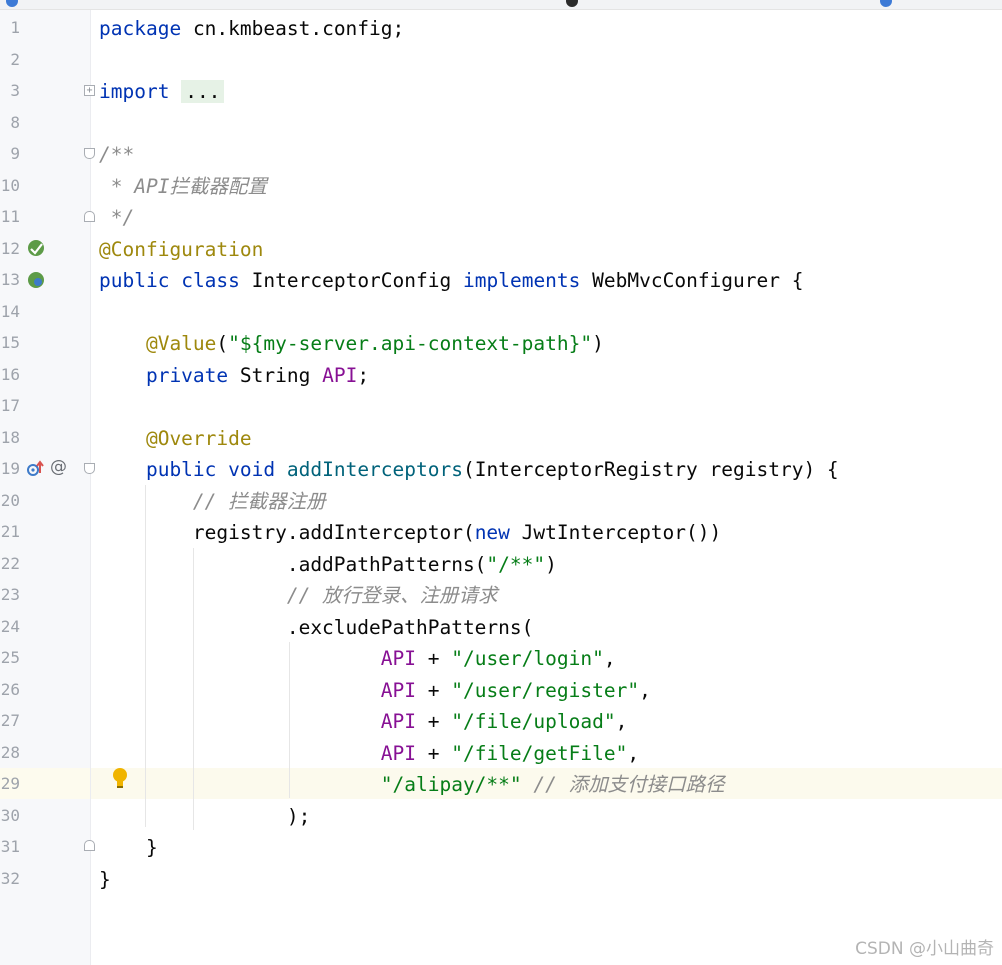 This screenshot has height=965, width=1002. What do you see at coordinates (10, 468) in the screenshot?
I see `line-number: 19` at bounding box center [10, 468].